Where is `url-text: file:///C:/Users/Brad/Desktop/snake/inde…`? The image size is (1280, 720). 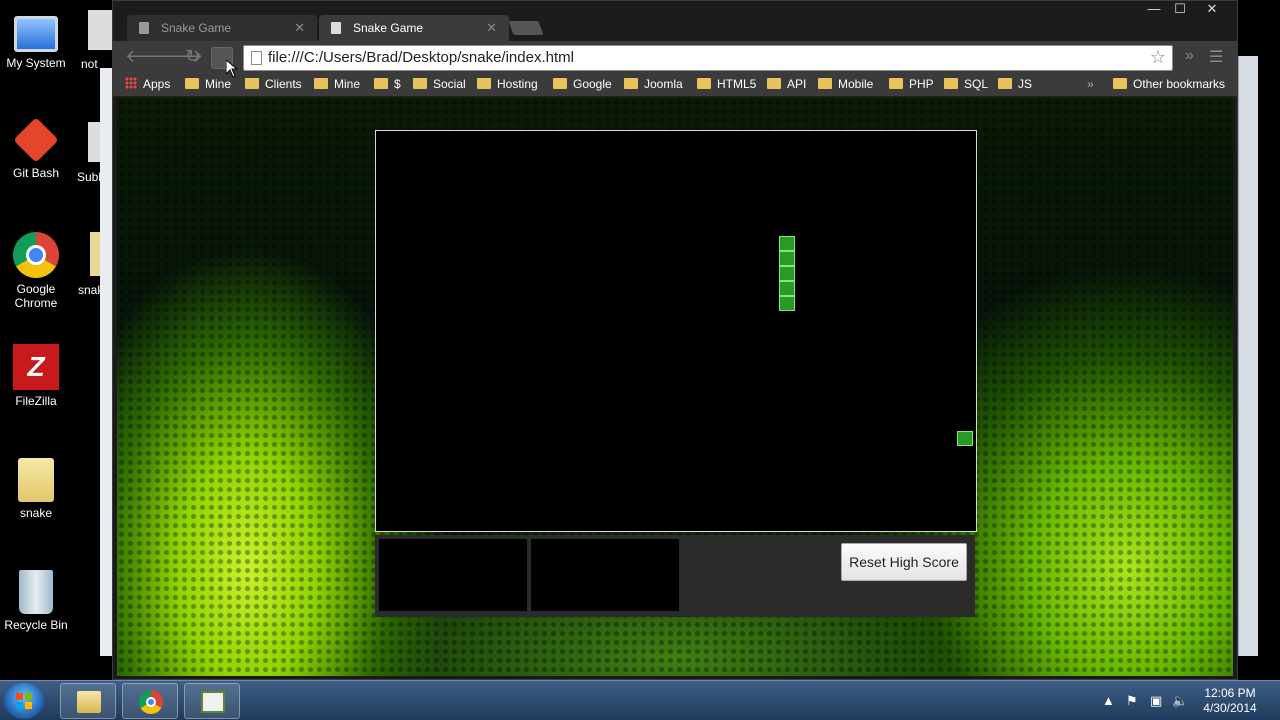 url-text: file:///C:/Users/Brad/Desktop/snake/inde… is located at coordinates (421, 57).